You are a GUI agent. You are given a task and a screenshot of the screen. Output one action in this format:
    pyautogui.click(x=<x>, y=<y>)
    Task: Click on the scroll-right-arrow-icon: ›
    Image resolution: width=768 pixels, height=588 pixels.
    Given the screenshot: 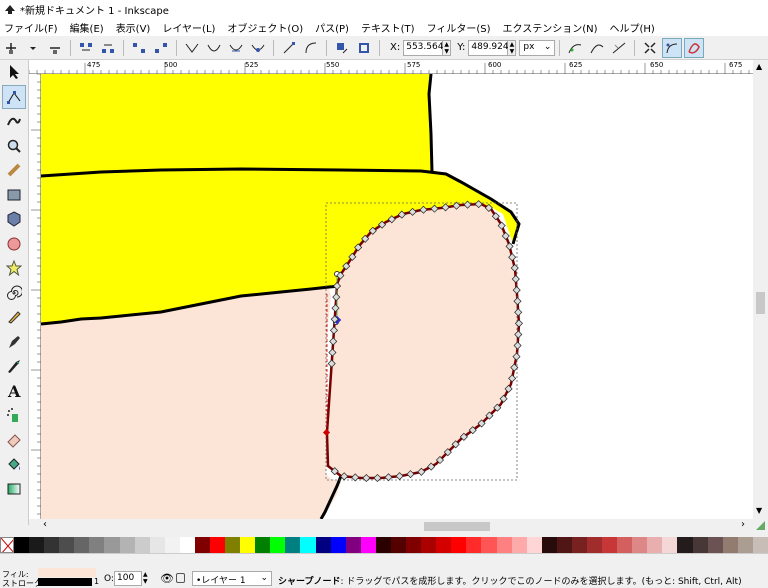 What is the action you would take?
    pyautogui.click(x=743, y=524)
    